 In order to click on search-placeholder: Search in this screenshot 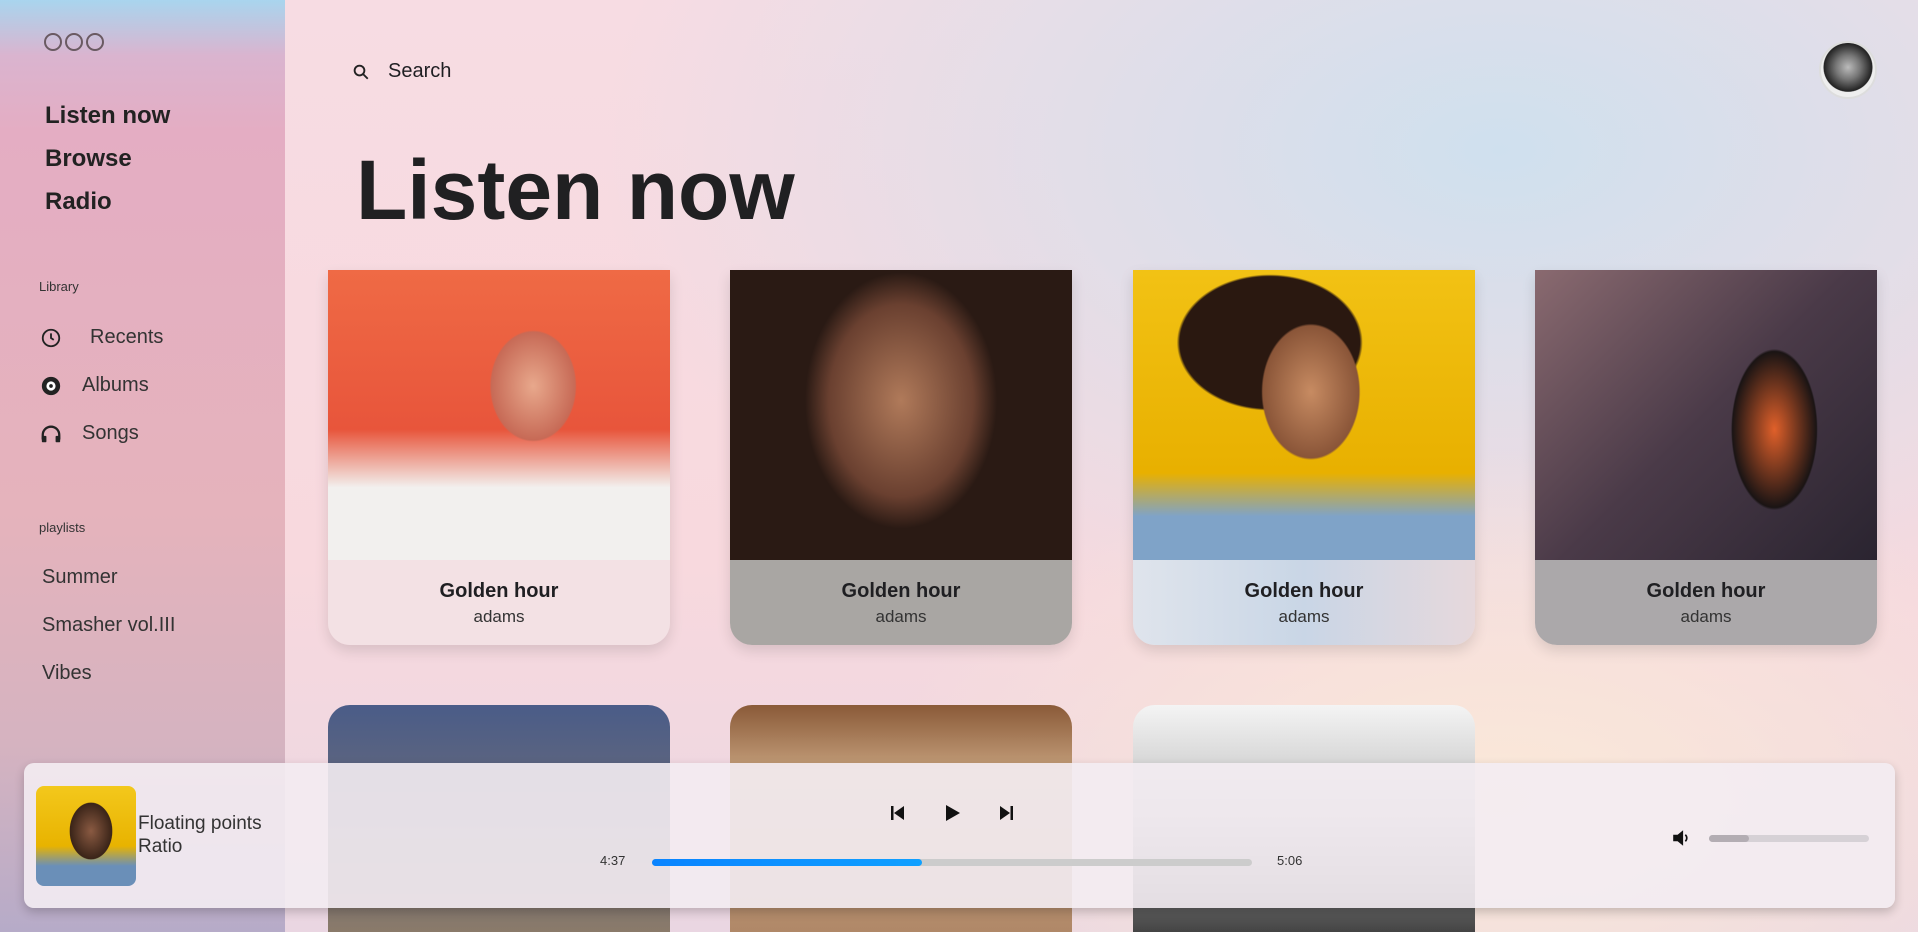, I will do `click(420, 71)`.